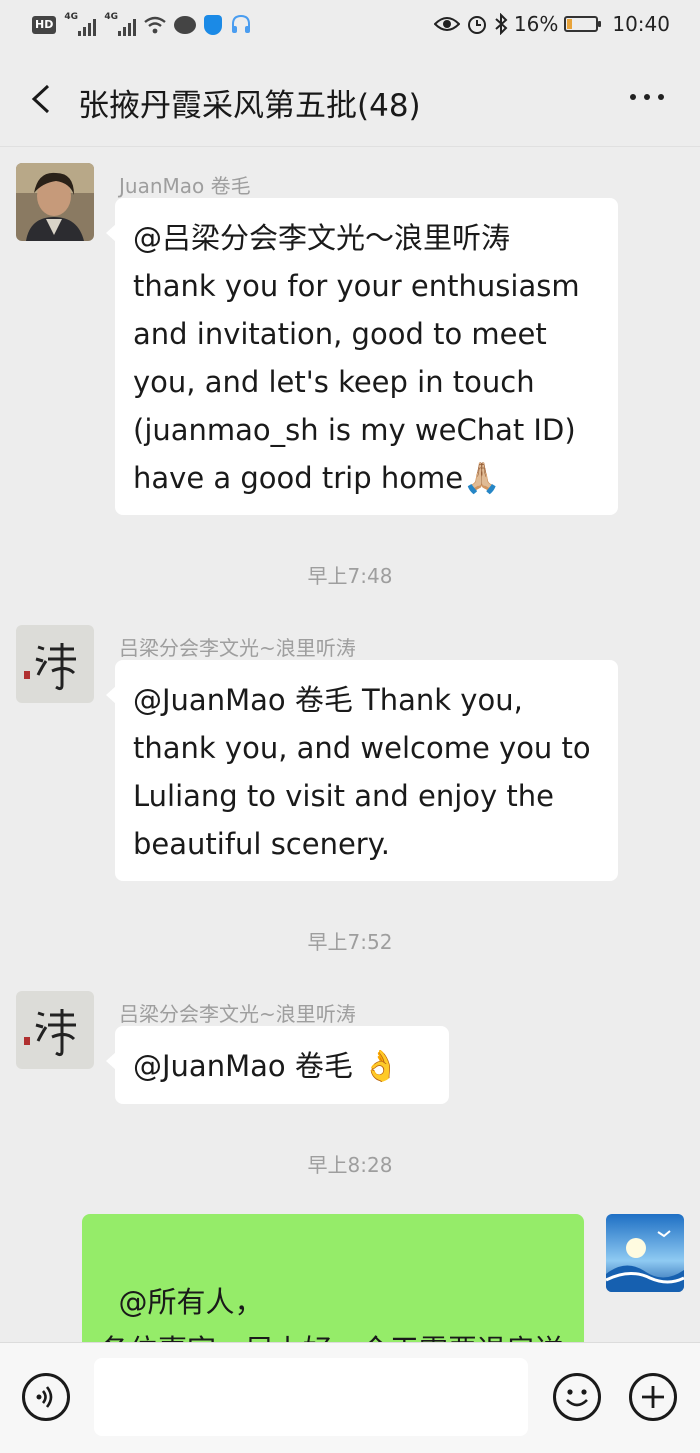 This screenshot has width=700, height=1453. What do you see at coordinates (476, 25) in the screenshot?
I see `alarm-icon` at bounding box center [476, 25].